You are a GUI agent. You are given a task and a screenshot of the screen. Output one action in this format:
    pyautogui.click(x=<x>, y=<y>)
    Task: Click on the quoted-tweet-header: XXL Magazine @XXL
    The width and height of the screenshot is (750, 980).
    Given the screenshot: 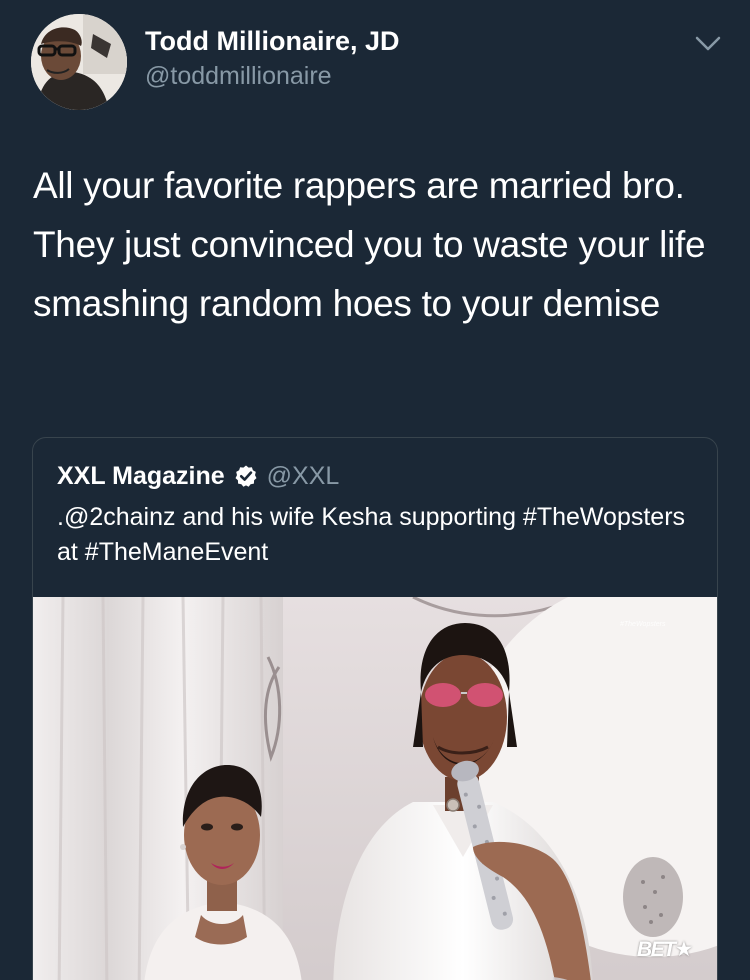 What is the action you would take?
    pyautogui.click(x=198, y=476)
    